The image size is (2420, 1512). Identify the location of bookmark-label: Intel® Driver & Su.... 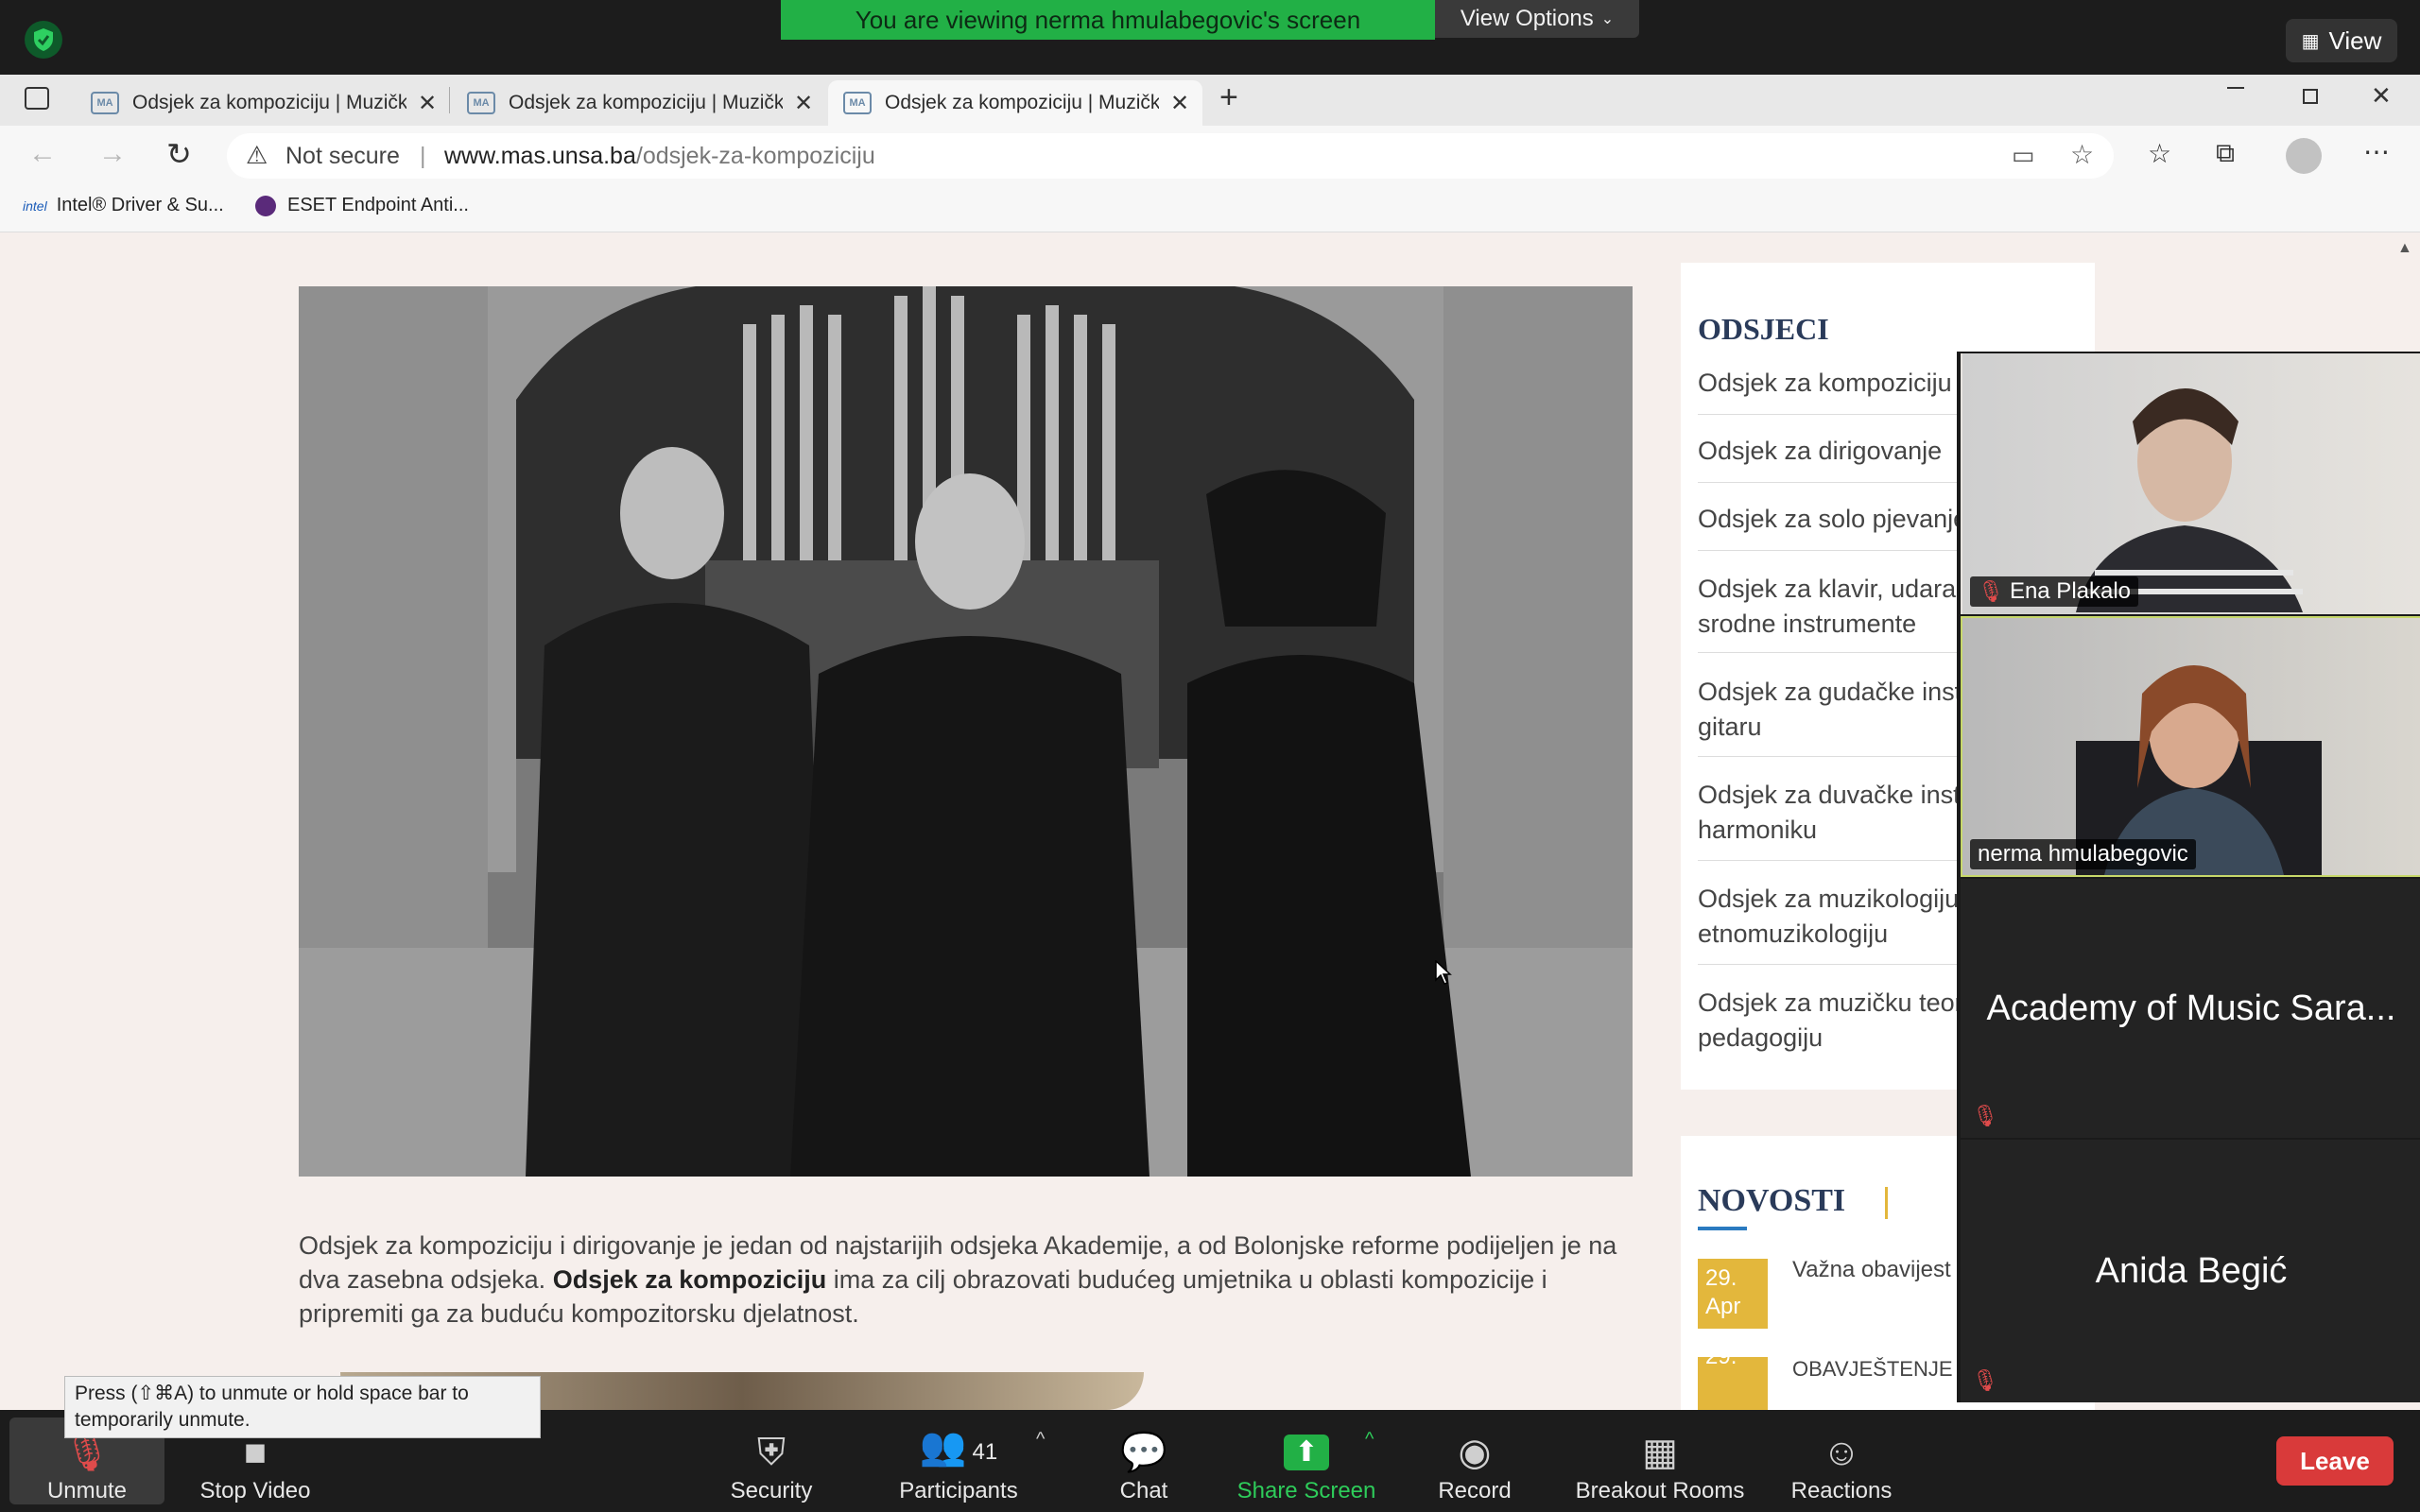
(140, 205).